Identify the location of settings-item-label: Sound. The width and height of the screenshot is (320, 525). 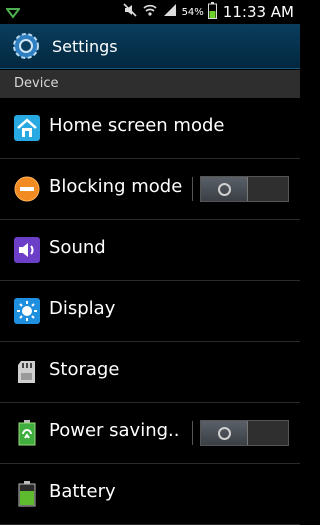
(77, 247).